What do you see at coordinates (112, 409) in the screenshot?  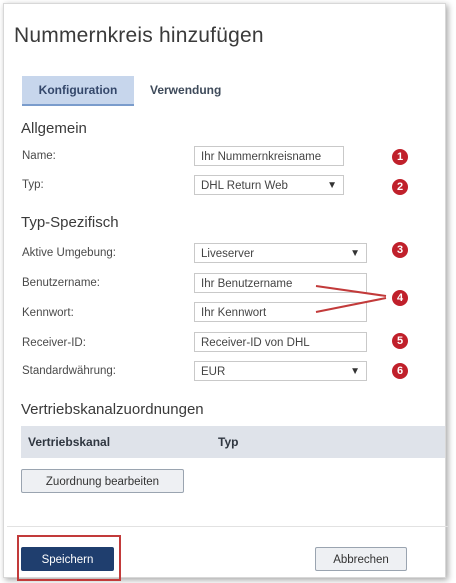 I see `section-channels-heading: Vertriebskanalzuordnungen` at bounding box center [112, 409].